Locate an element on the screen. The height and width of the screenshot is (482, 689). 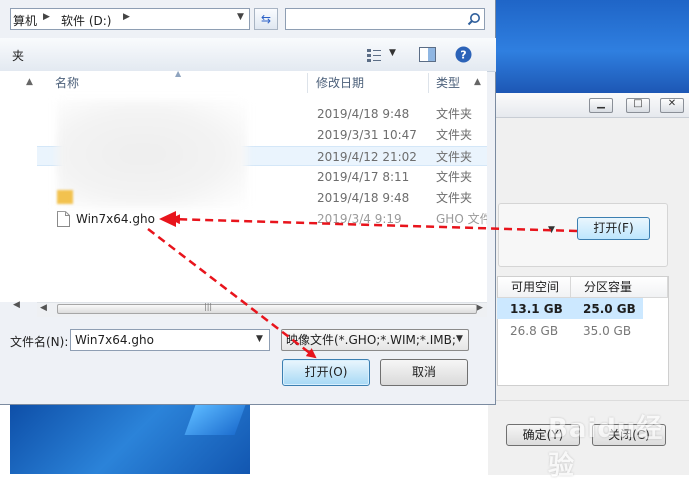
file-name: Win7x64.gho is located at coordinates (115, 219).